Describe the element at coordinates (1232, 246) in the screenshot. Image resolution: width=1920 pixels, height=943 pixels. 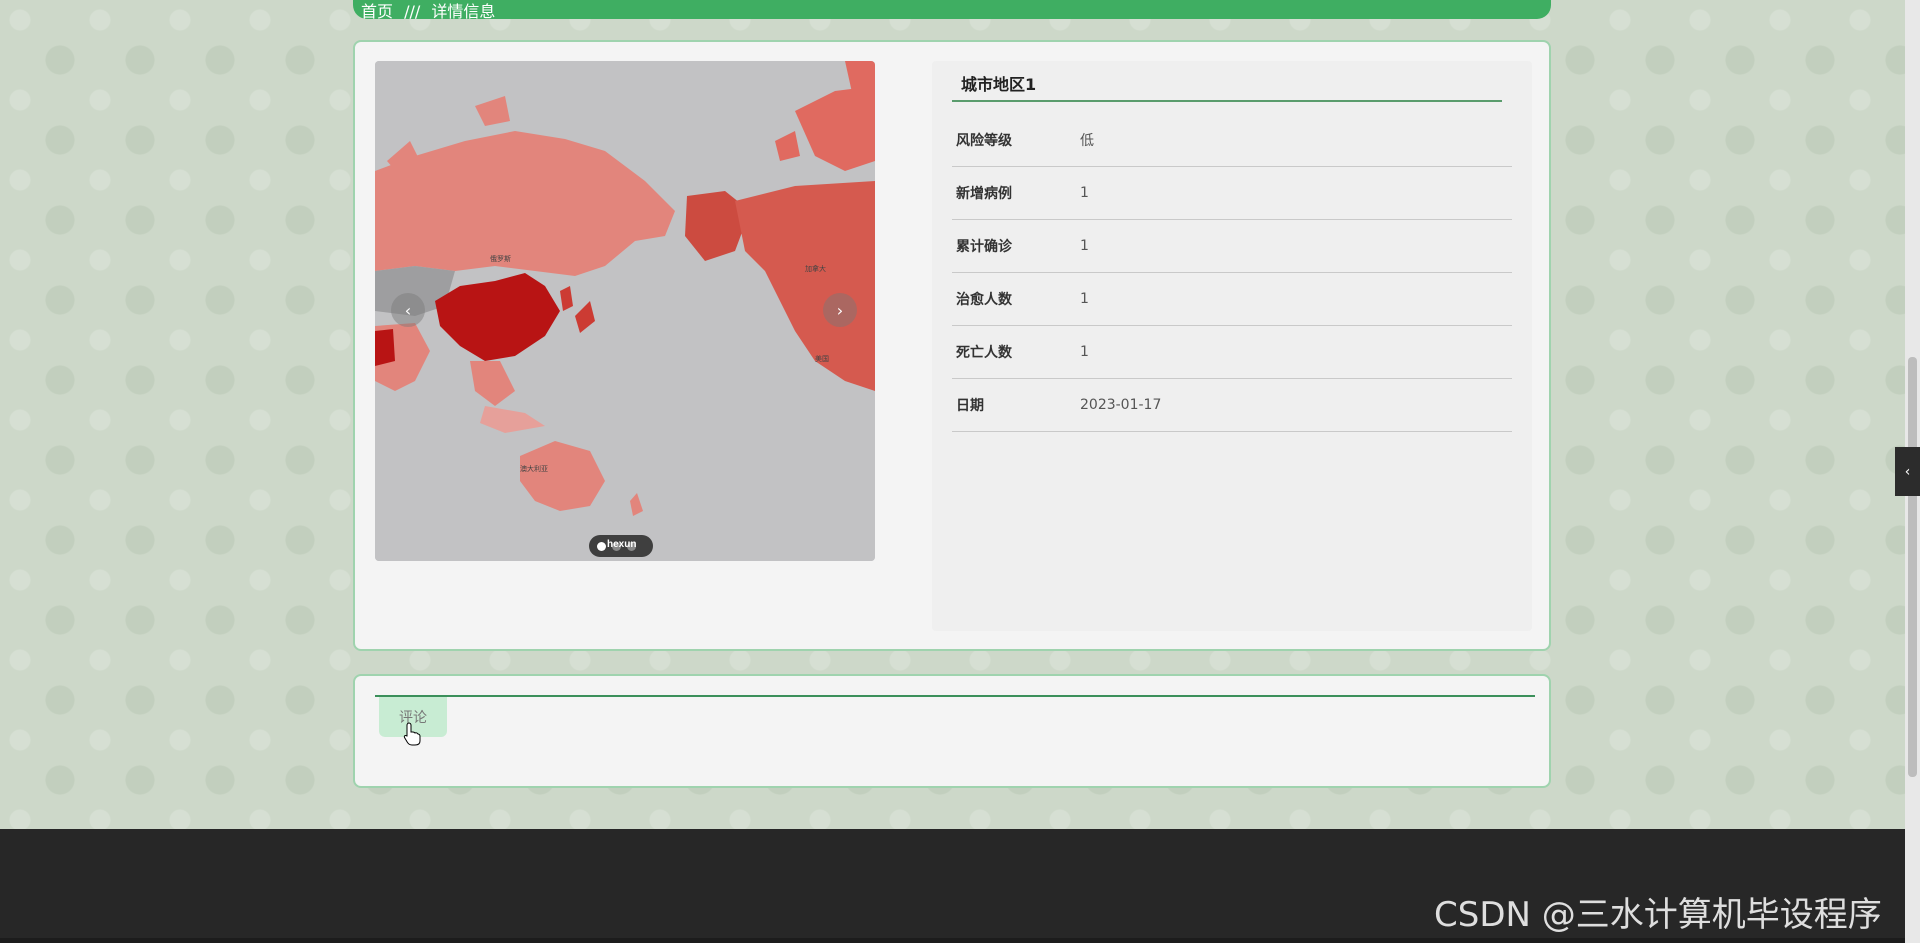
I see `info-row-total-confirmed: 累计确诊 1` at that location.